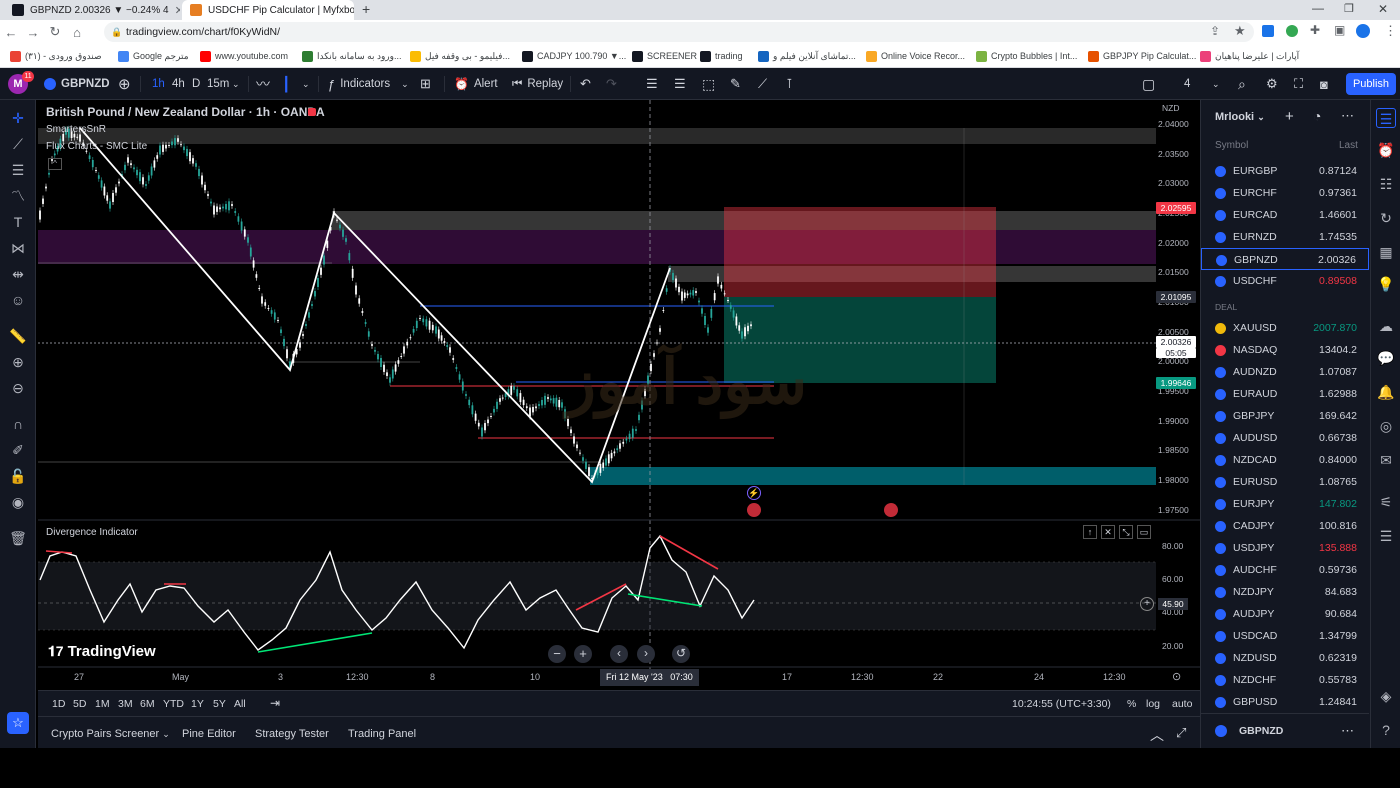  What do you see at coordinates (55, 164) in the screenshot?
I see `collapse-icon: ^` at bounding box center [55, 164].